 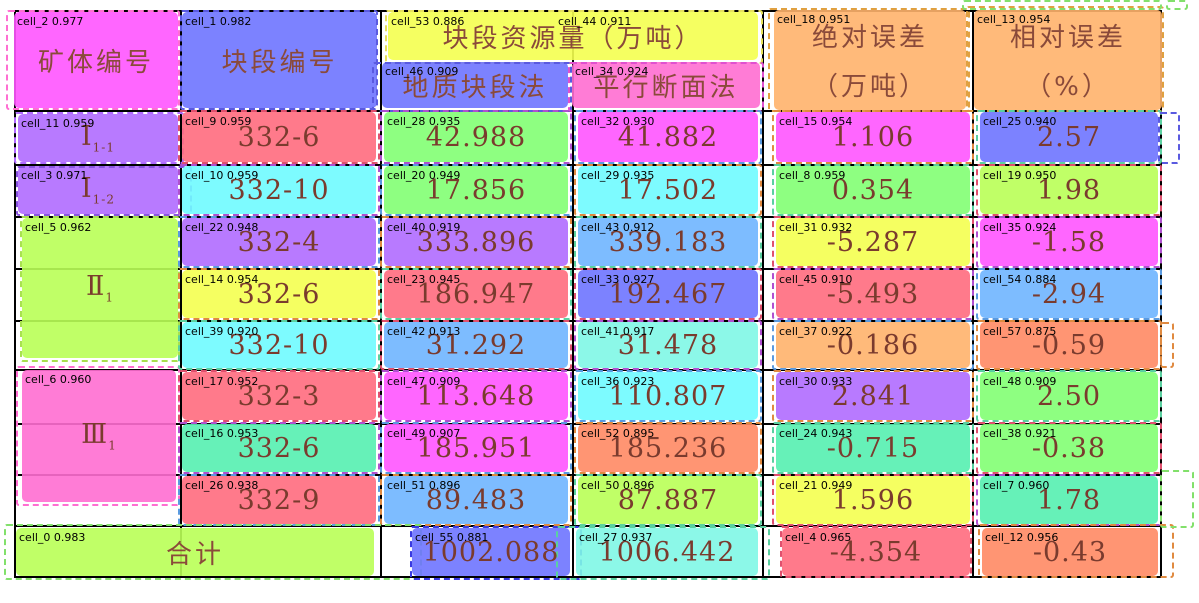 What do you see at coordinates (50, 21) in the screenshot?
I see `detection-label: cell_2 0.977` at bounding box center [50, 21].